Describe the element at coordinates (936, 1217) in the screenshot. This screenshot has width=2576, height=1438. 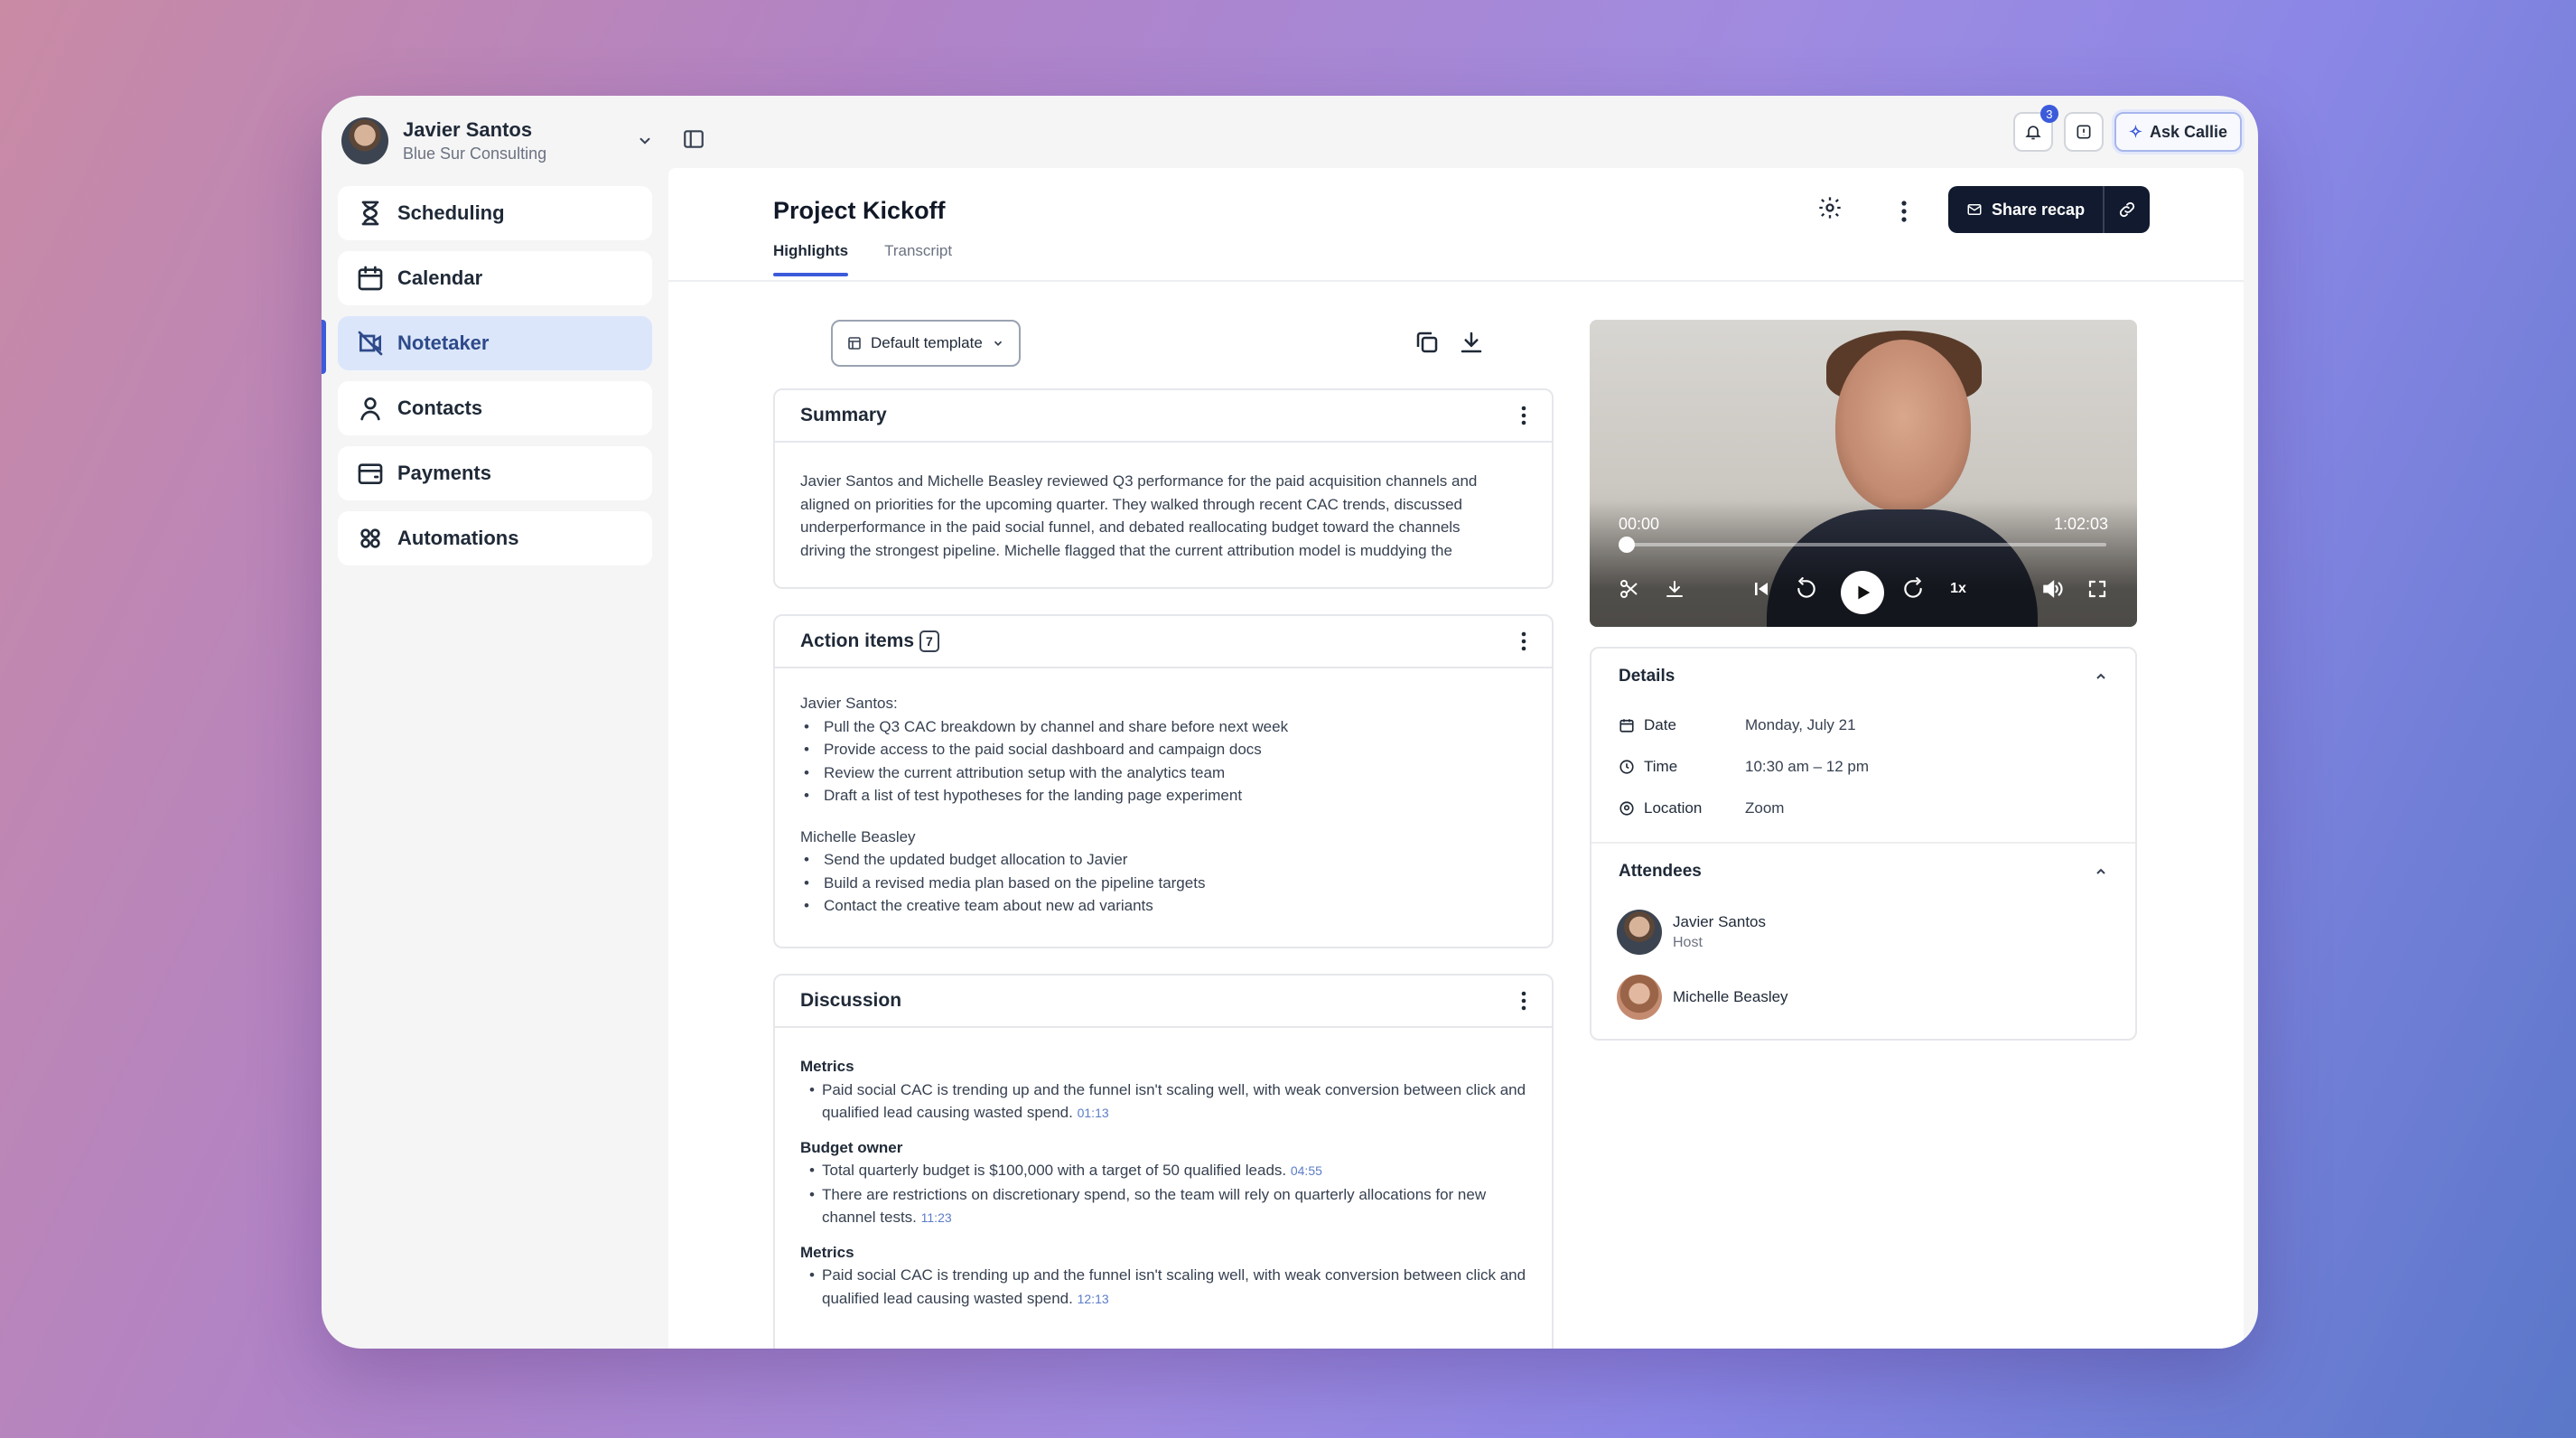
I see `timestamp-link: 11:23` at that location.